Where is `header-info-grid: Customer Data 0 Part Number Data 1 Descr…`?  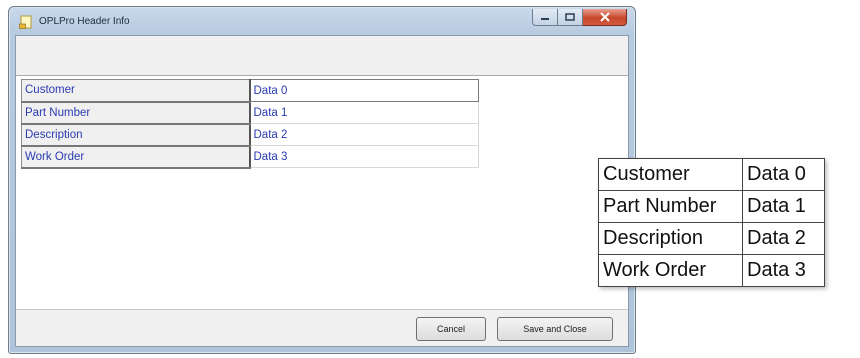 header-info-grid: Customer Data 0 Part Number Data 1 Descr… is located at coordinates (250, 124).